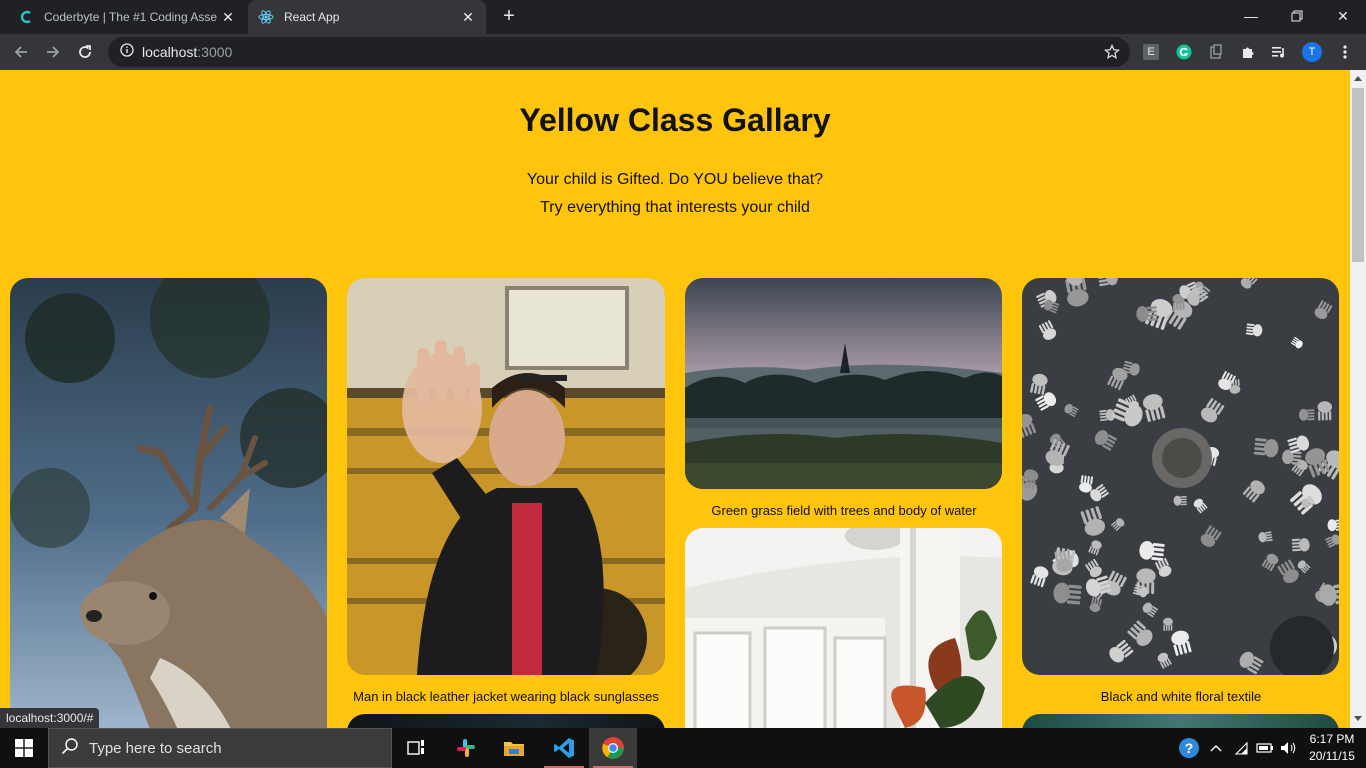  Describe the element at coordinates (131, 17) in the screenshot. I see `tab-title: Coderbyte | The #1 Coding Asse` at that location.